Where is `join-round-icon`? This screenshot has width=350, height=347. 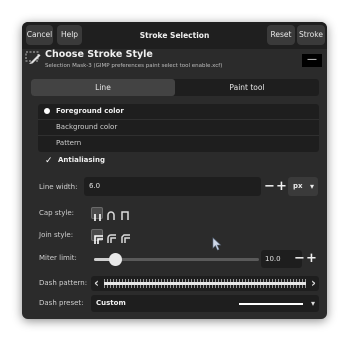
join-round-icon is located at coordinates (111, 238).